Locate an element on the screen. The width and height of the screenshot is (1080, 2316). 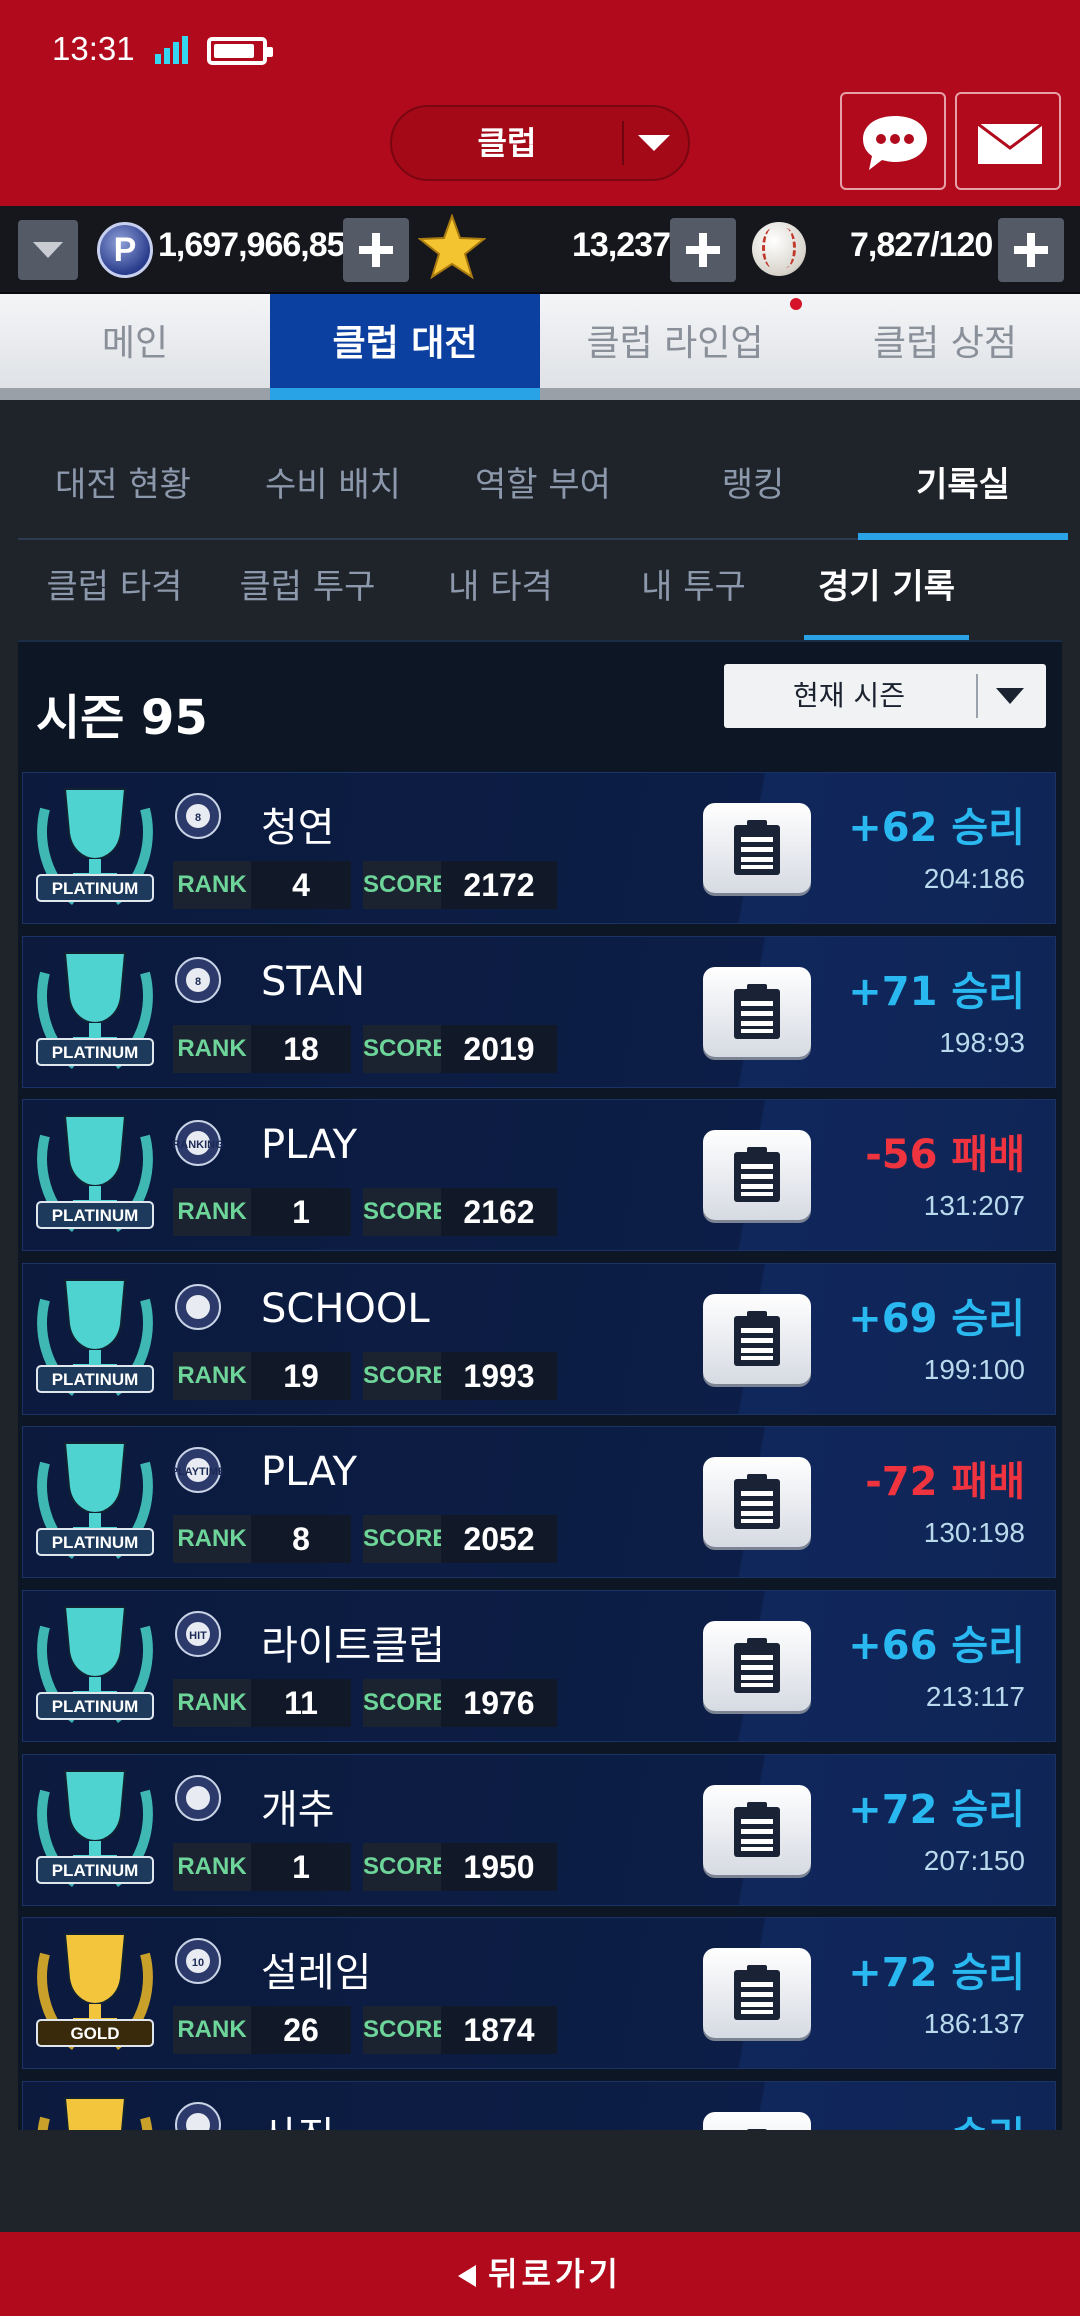
match-result: +66 승리 is located at coordinates (936, 1645).